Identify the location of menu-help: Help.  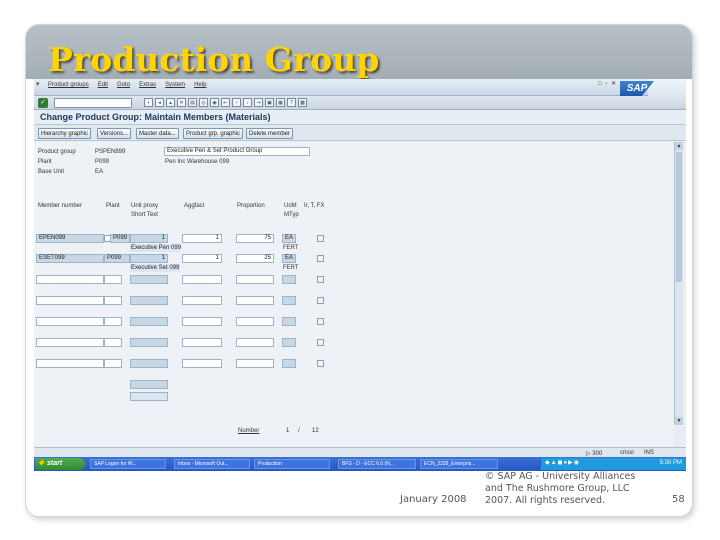
(200, 85).